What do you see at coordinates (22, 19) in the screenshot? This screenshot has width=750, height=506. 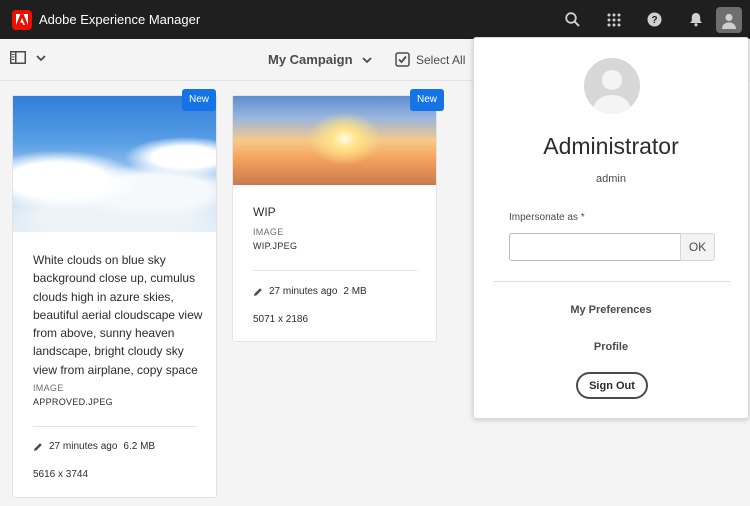 I see `adobe-logo-icon` at bounding box center [22, 19].